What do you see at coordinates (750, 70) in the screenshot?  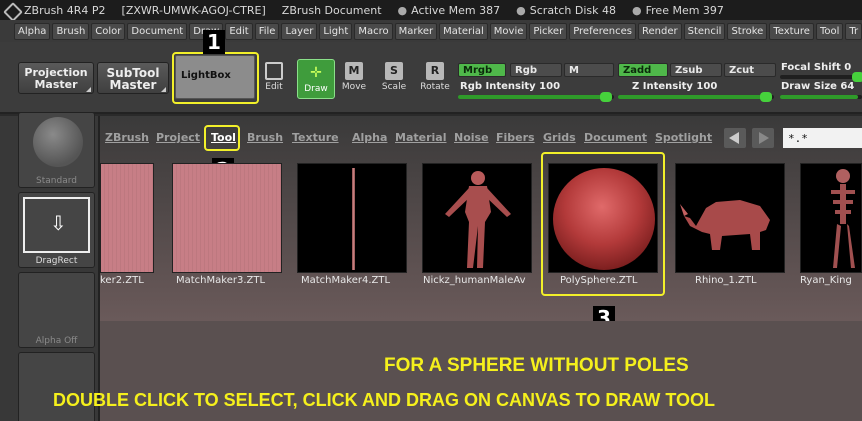 I see `zcut-toggle: Zcut` at bounding box center [750, 70].